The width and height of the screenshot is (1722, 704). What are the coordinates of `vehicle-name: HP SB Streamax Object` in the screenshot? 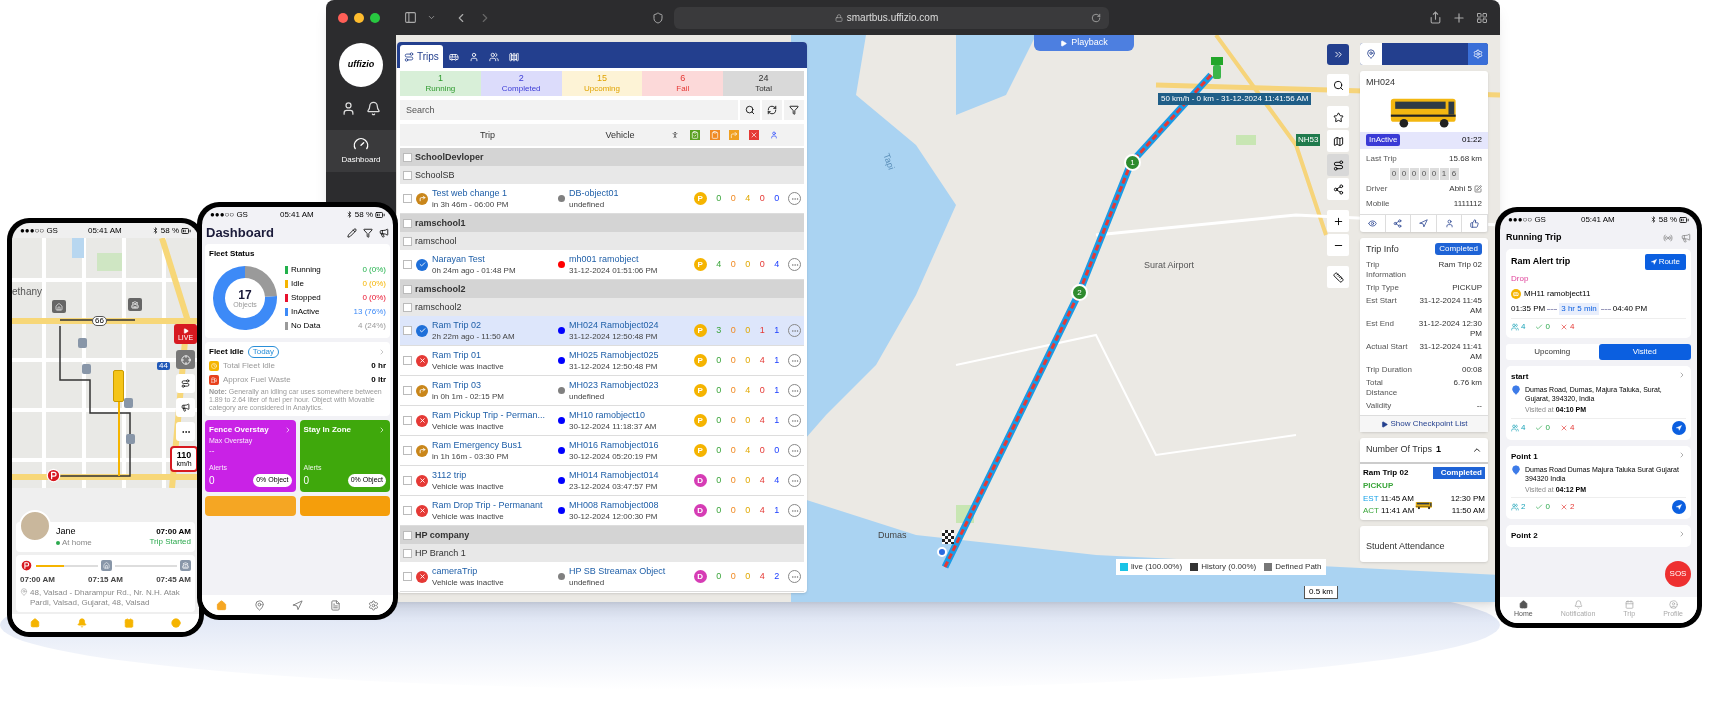 It's located at (627, 570).